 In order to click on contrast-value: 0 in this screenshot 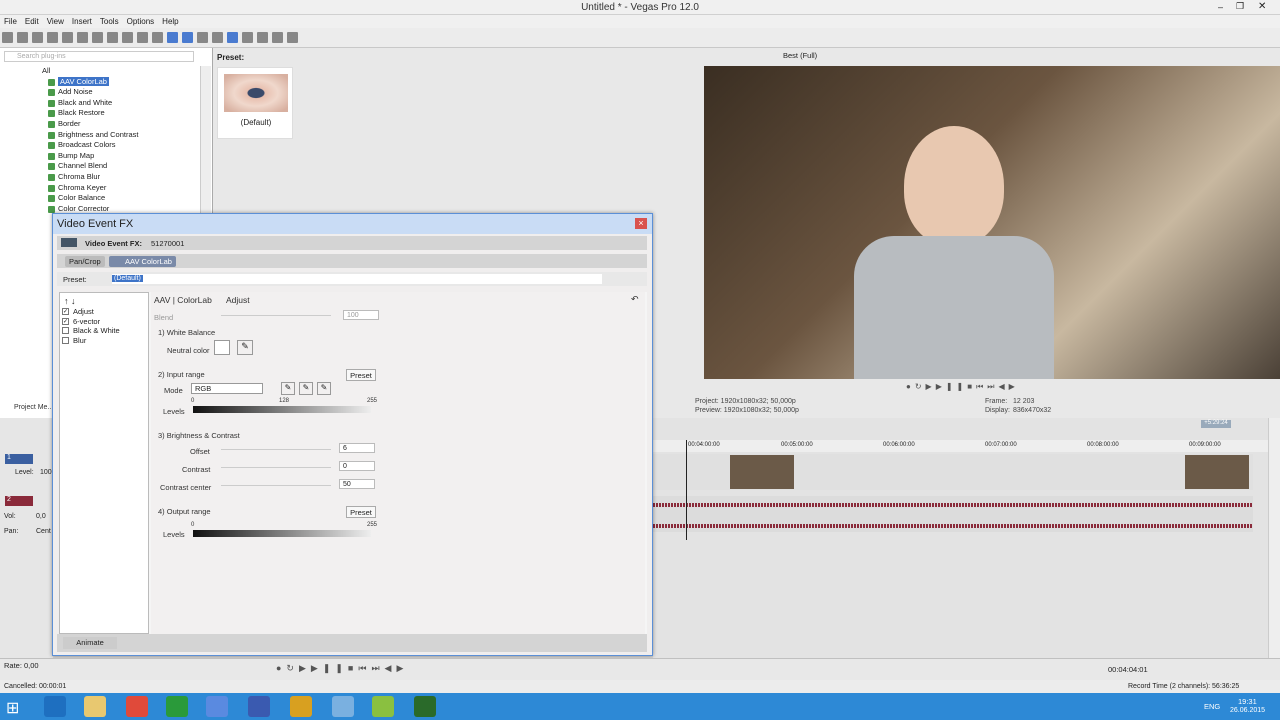, I will do `click(357, 466)`.